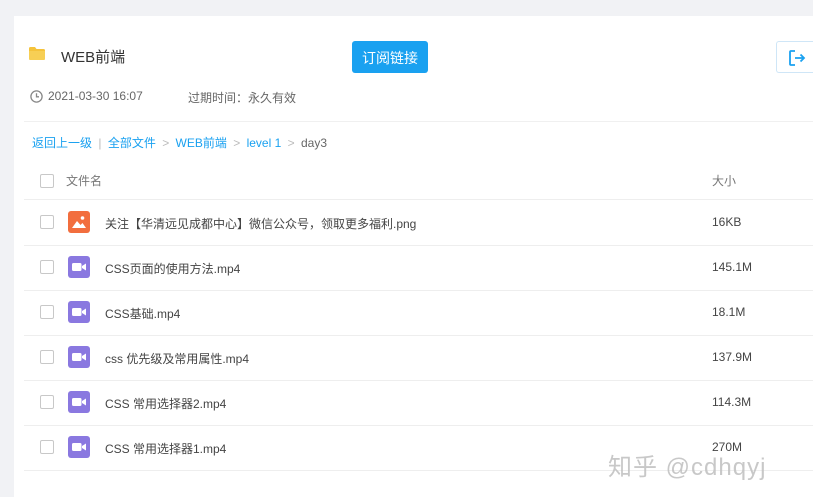  I want to click on file-size: 16KB, so click(727, 222).